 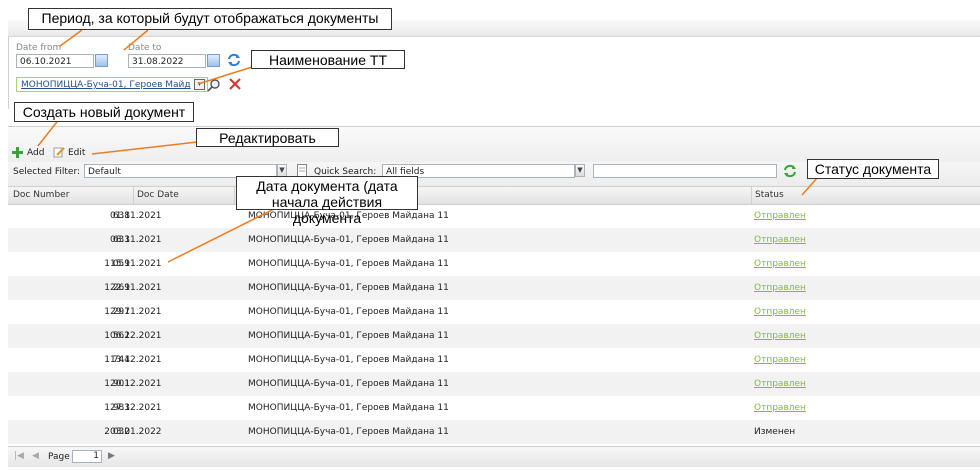 What do you see at coordinates (873, 169) in the screenshot?
I see `callout-doc-status: Статус документа` at bounding box center [873, 169].